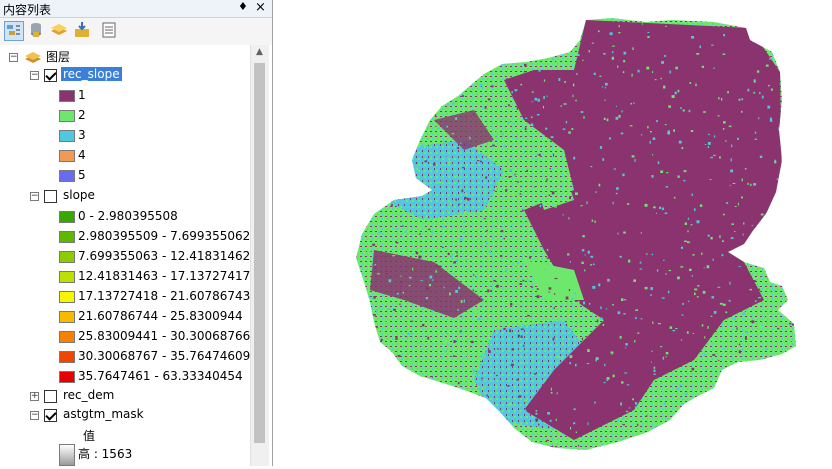 The height and width of the screenshot is (469, 832). What do you see at coordinates (88, 395) in the screenshot?
I see `layer-name-rec-dem: rec_dem` at bounding box center [88, 395].